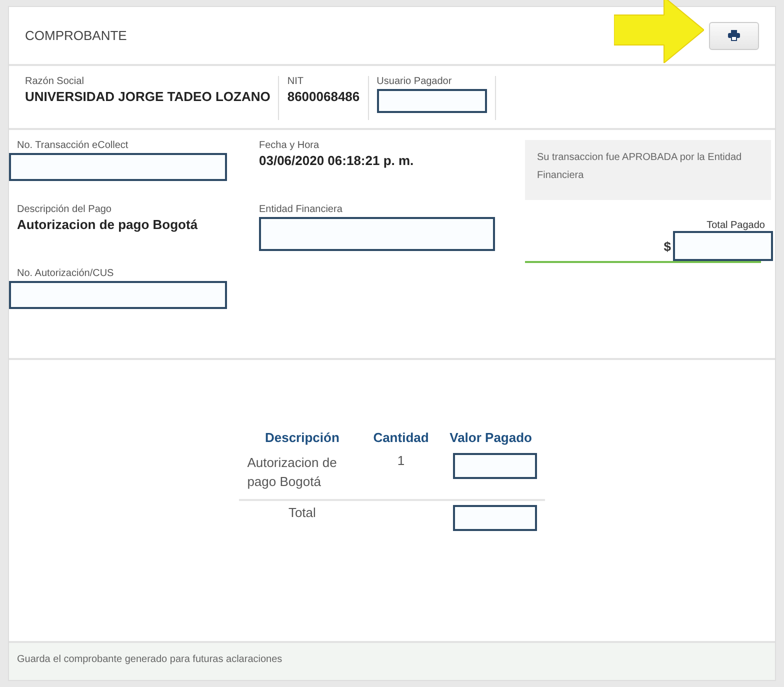  What do you see at coordinates (73, 145) in the screenshot?
I see `field-label: No. Transacción eCollect` at bounding box center [73, 145].